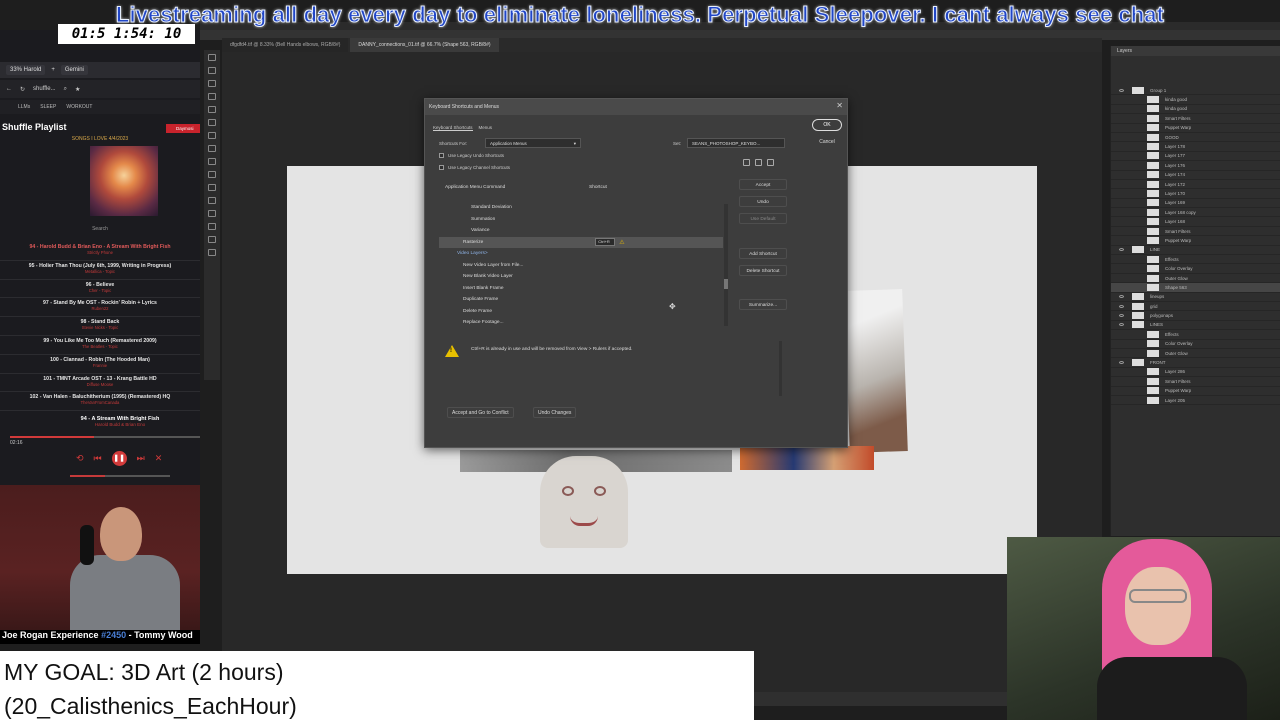 The height and width of the screenshot is (720, 1280). I want to click on layer-row: FRONT, so click(1195, 363).